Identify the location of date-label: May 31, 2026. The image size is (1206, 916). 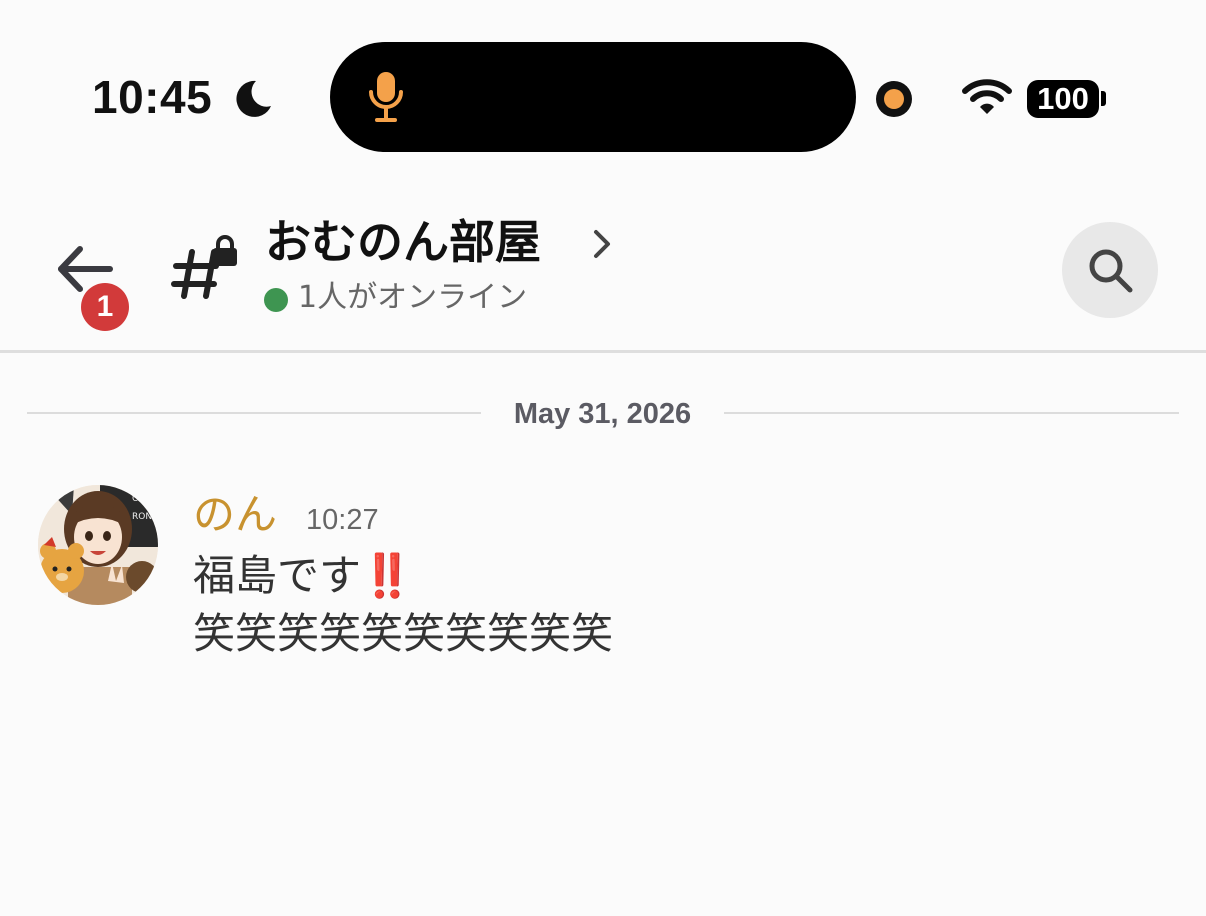
(602, 414).